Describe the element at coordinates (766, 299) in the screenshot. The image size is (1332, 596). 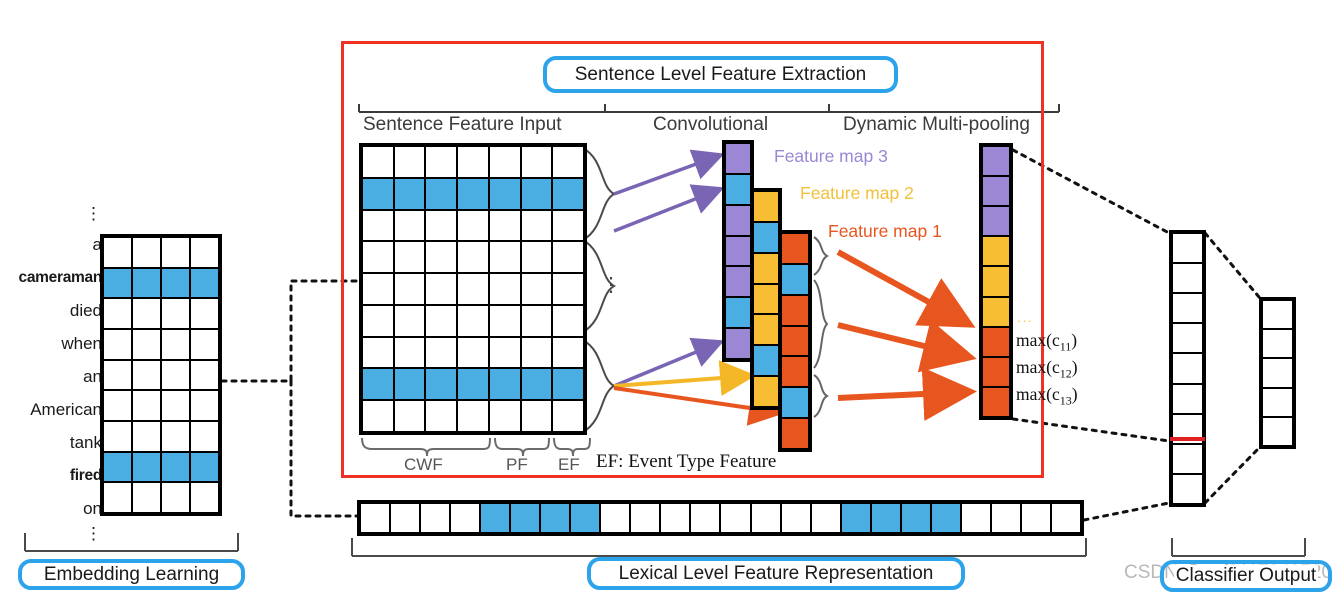
I see `feature-map-2-column` at that location.